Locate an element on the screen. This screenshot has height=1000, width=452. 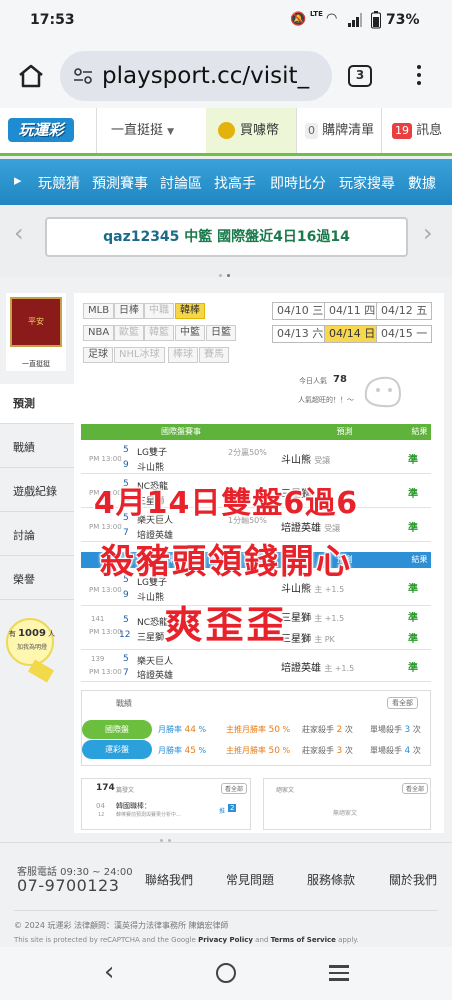
league-horse: 賽馬 is located at coordinates (214, 355).